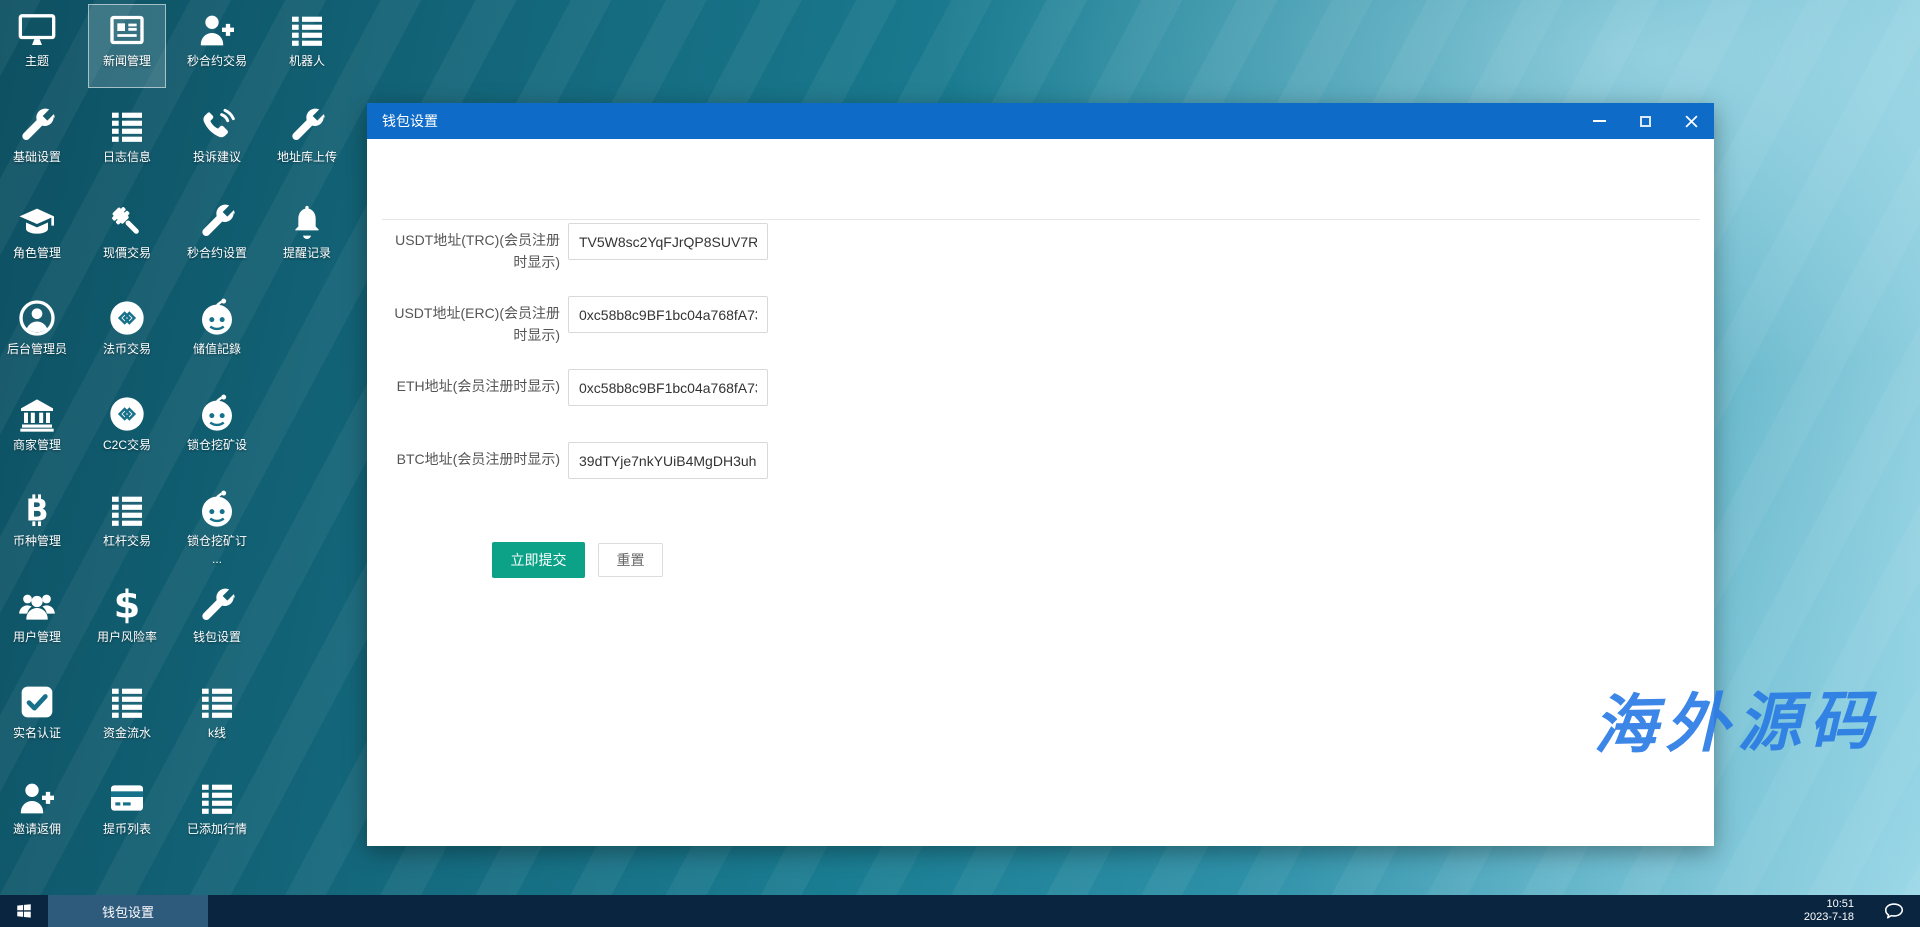 This screenshot has width=1920, height=927. Describe the element at coordinates (478, 386) in the screenshot. I see `field-label: ETH地址(会员注册时显示)` at that location.